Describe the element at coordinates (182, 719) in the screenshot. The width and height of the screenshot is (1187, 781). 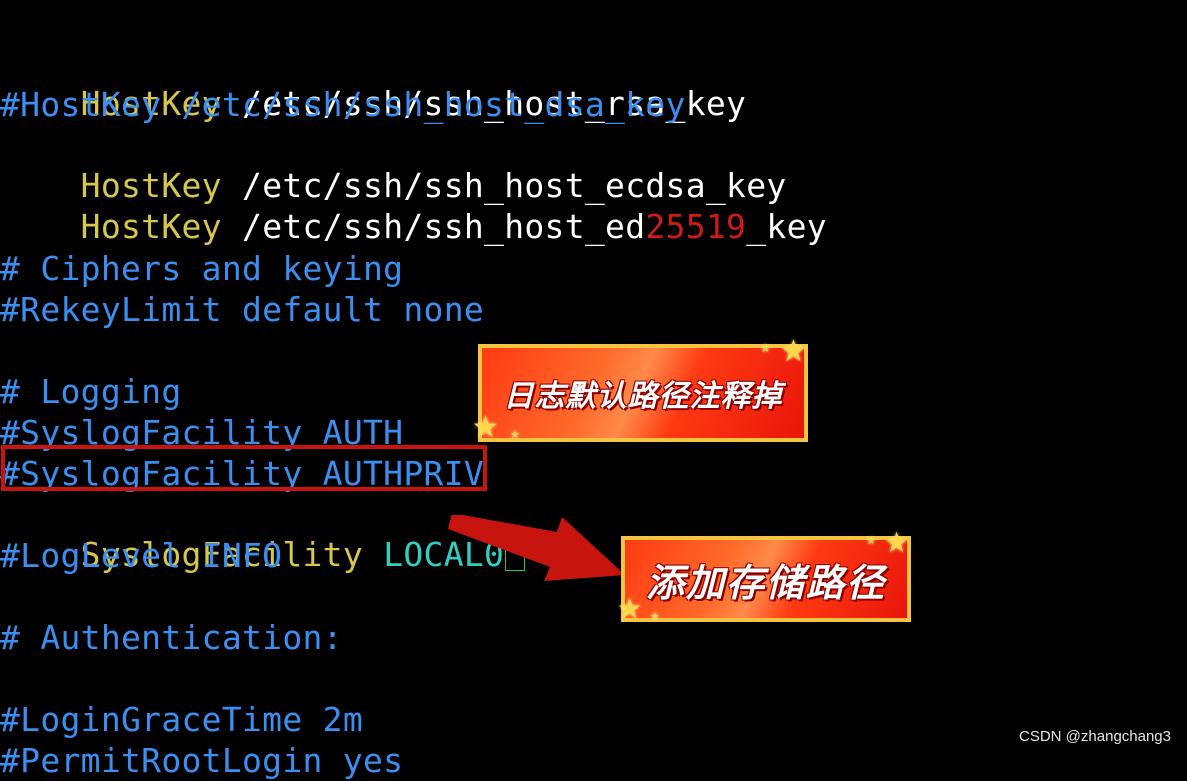
I see `config-line-logingracetime: #LoginGraceTime 2m` at that location.